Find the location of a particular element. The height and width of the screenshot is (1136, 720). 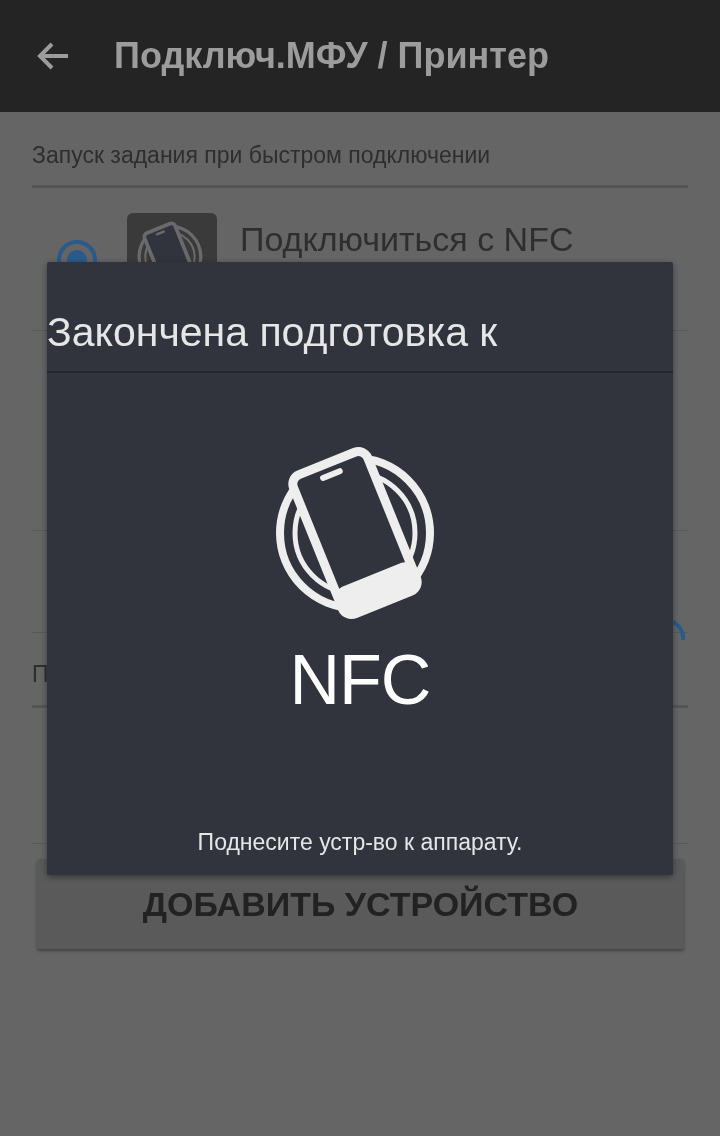

dialog-title: Закончена подготовка к is located at coordinates (272, 332).